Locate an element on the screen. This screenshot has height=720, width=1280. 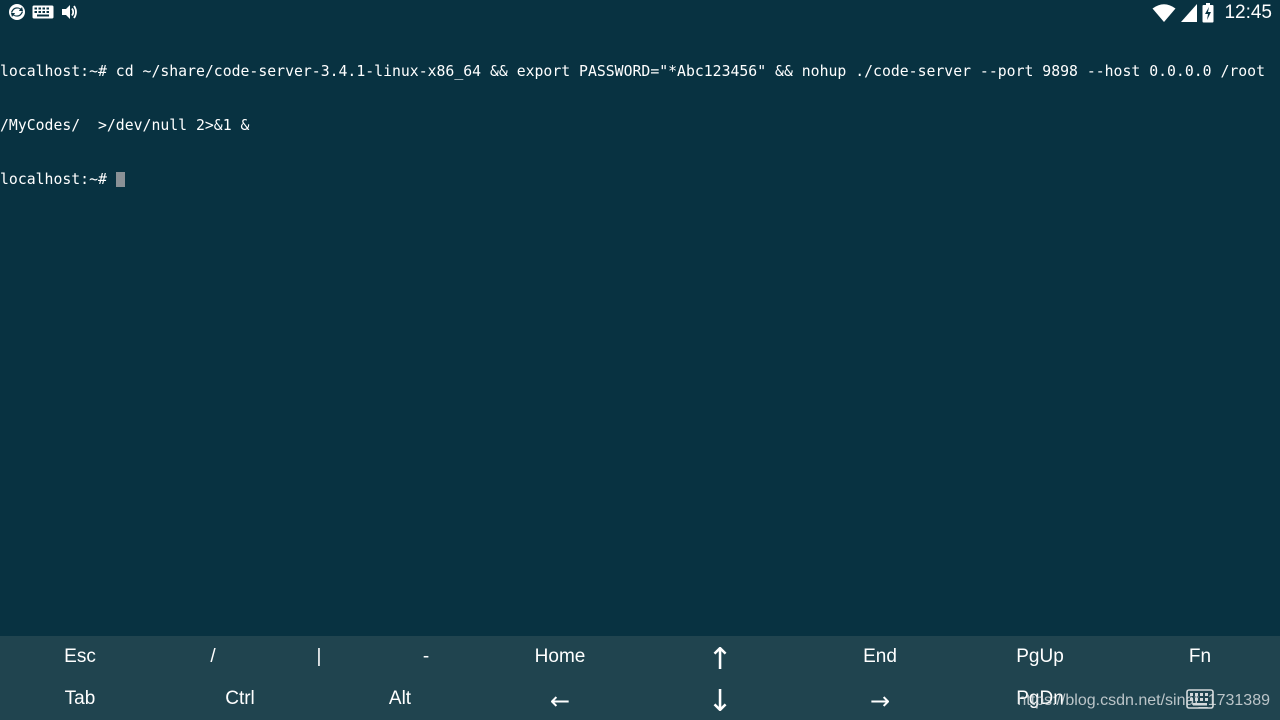
status-bar-notifications is located at coordinates (43, 12).